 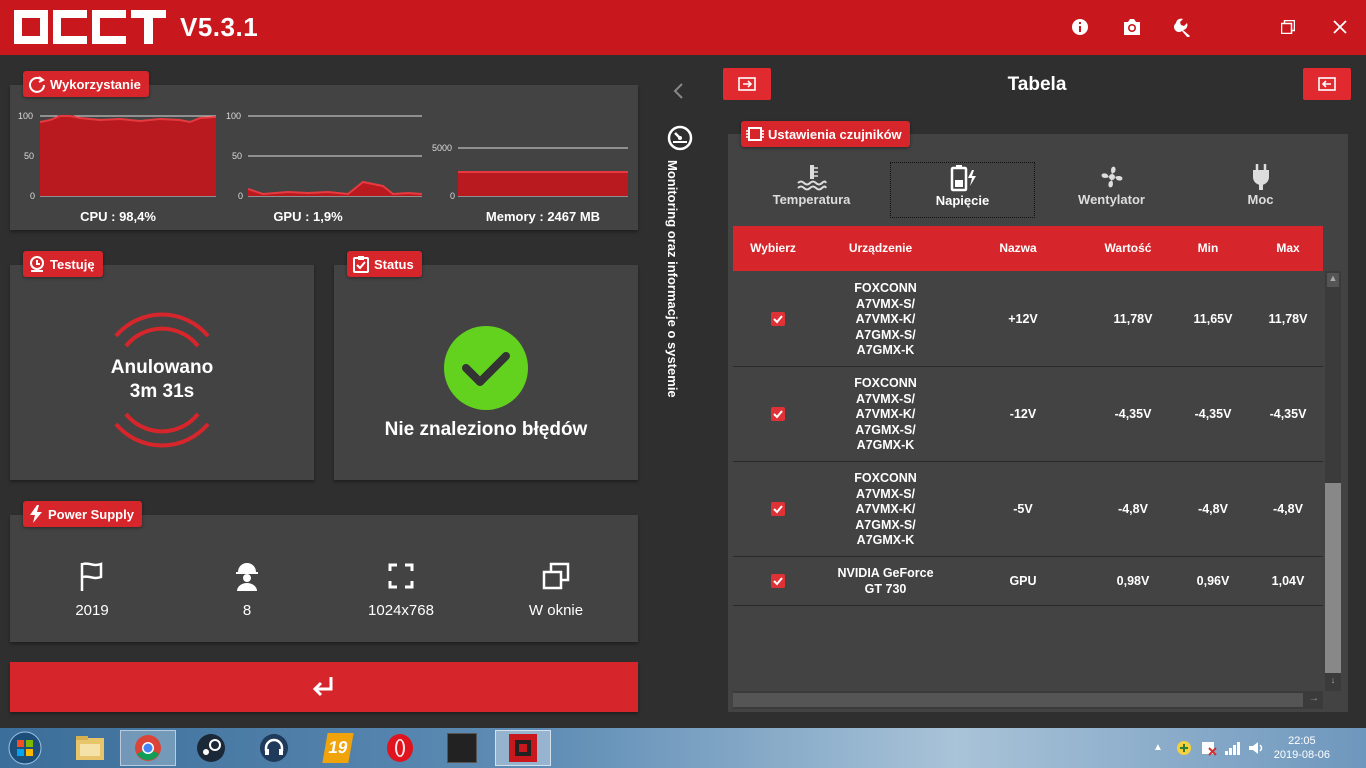 What do you see at coordinates (880, 248) in the screenshot?
I see `col-urzadzenie: Urządzenie` at bounding box center [880, 248].